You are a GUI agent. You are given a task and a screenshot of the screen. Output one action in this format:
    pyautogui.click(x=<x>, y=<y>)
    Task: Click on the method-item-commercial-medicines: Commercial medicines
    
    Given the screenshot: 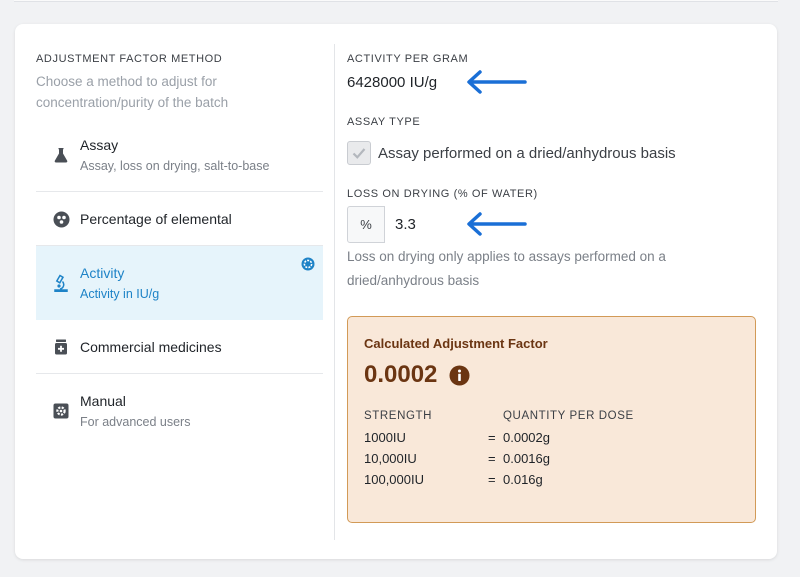 What is the action you would take?
    pyautogui.click(x=179, y=347)
    